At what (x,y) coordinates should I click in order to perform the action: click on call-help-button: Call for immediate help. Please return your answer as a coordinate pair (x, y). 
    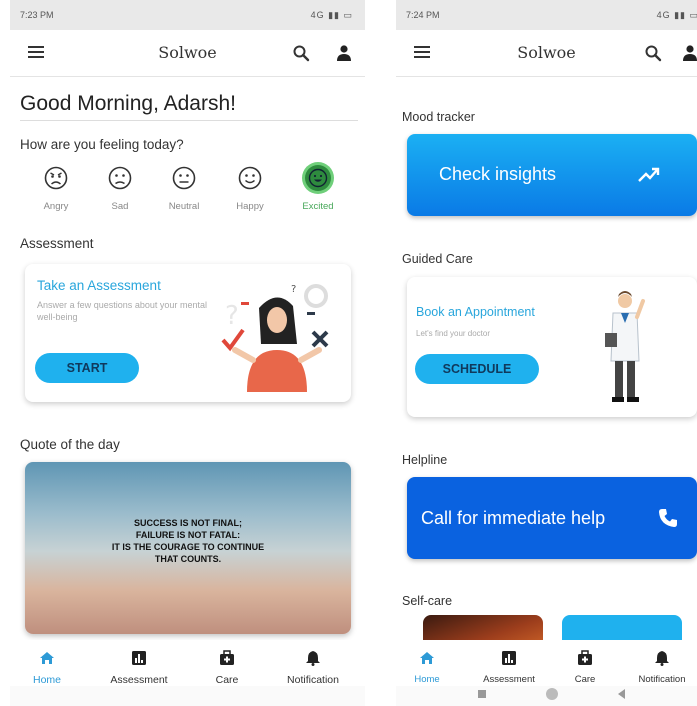
    Looking at the image, I should click on (552, 518).